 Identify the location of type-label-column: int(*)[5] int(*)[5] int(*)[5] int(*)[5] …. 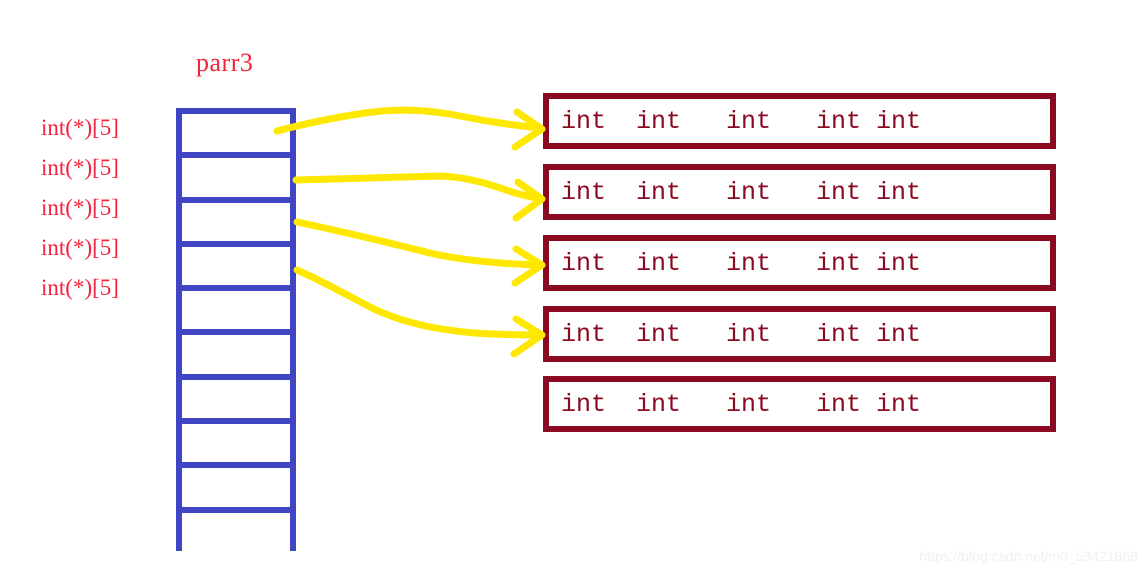
(108, 208).